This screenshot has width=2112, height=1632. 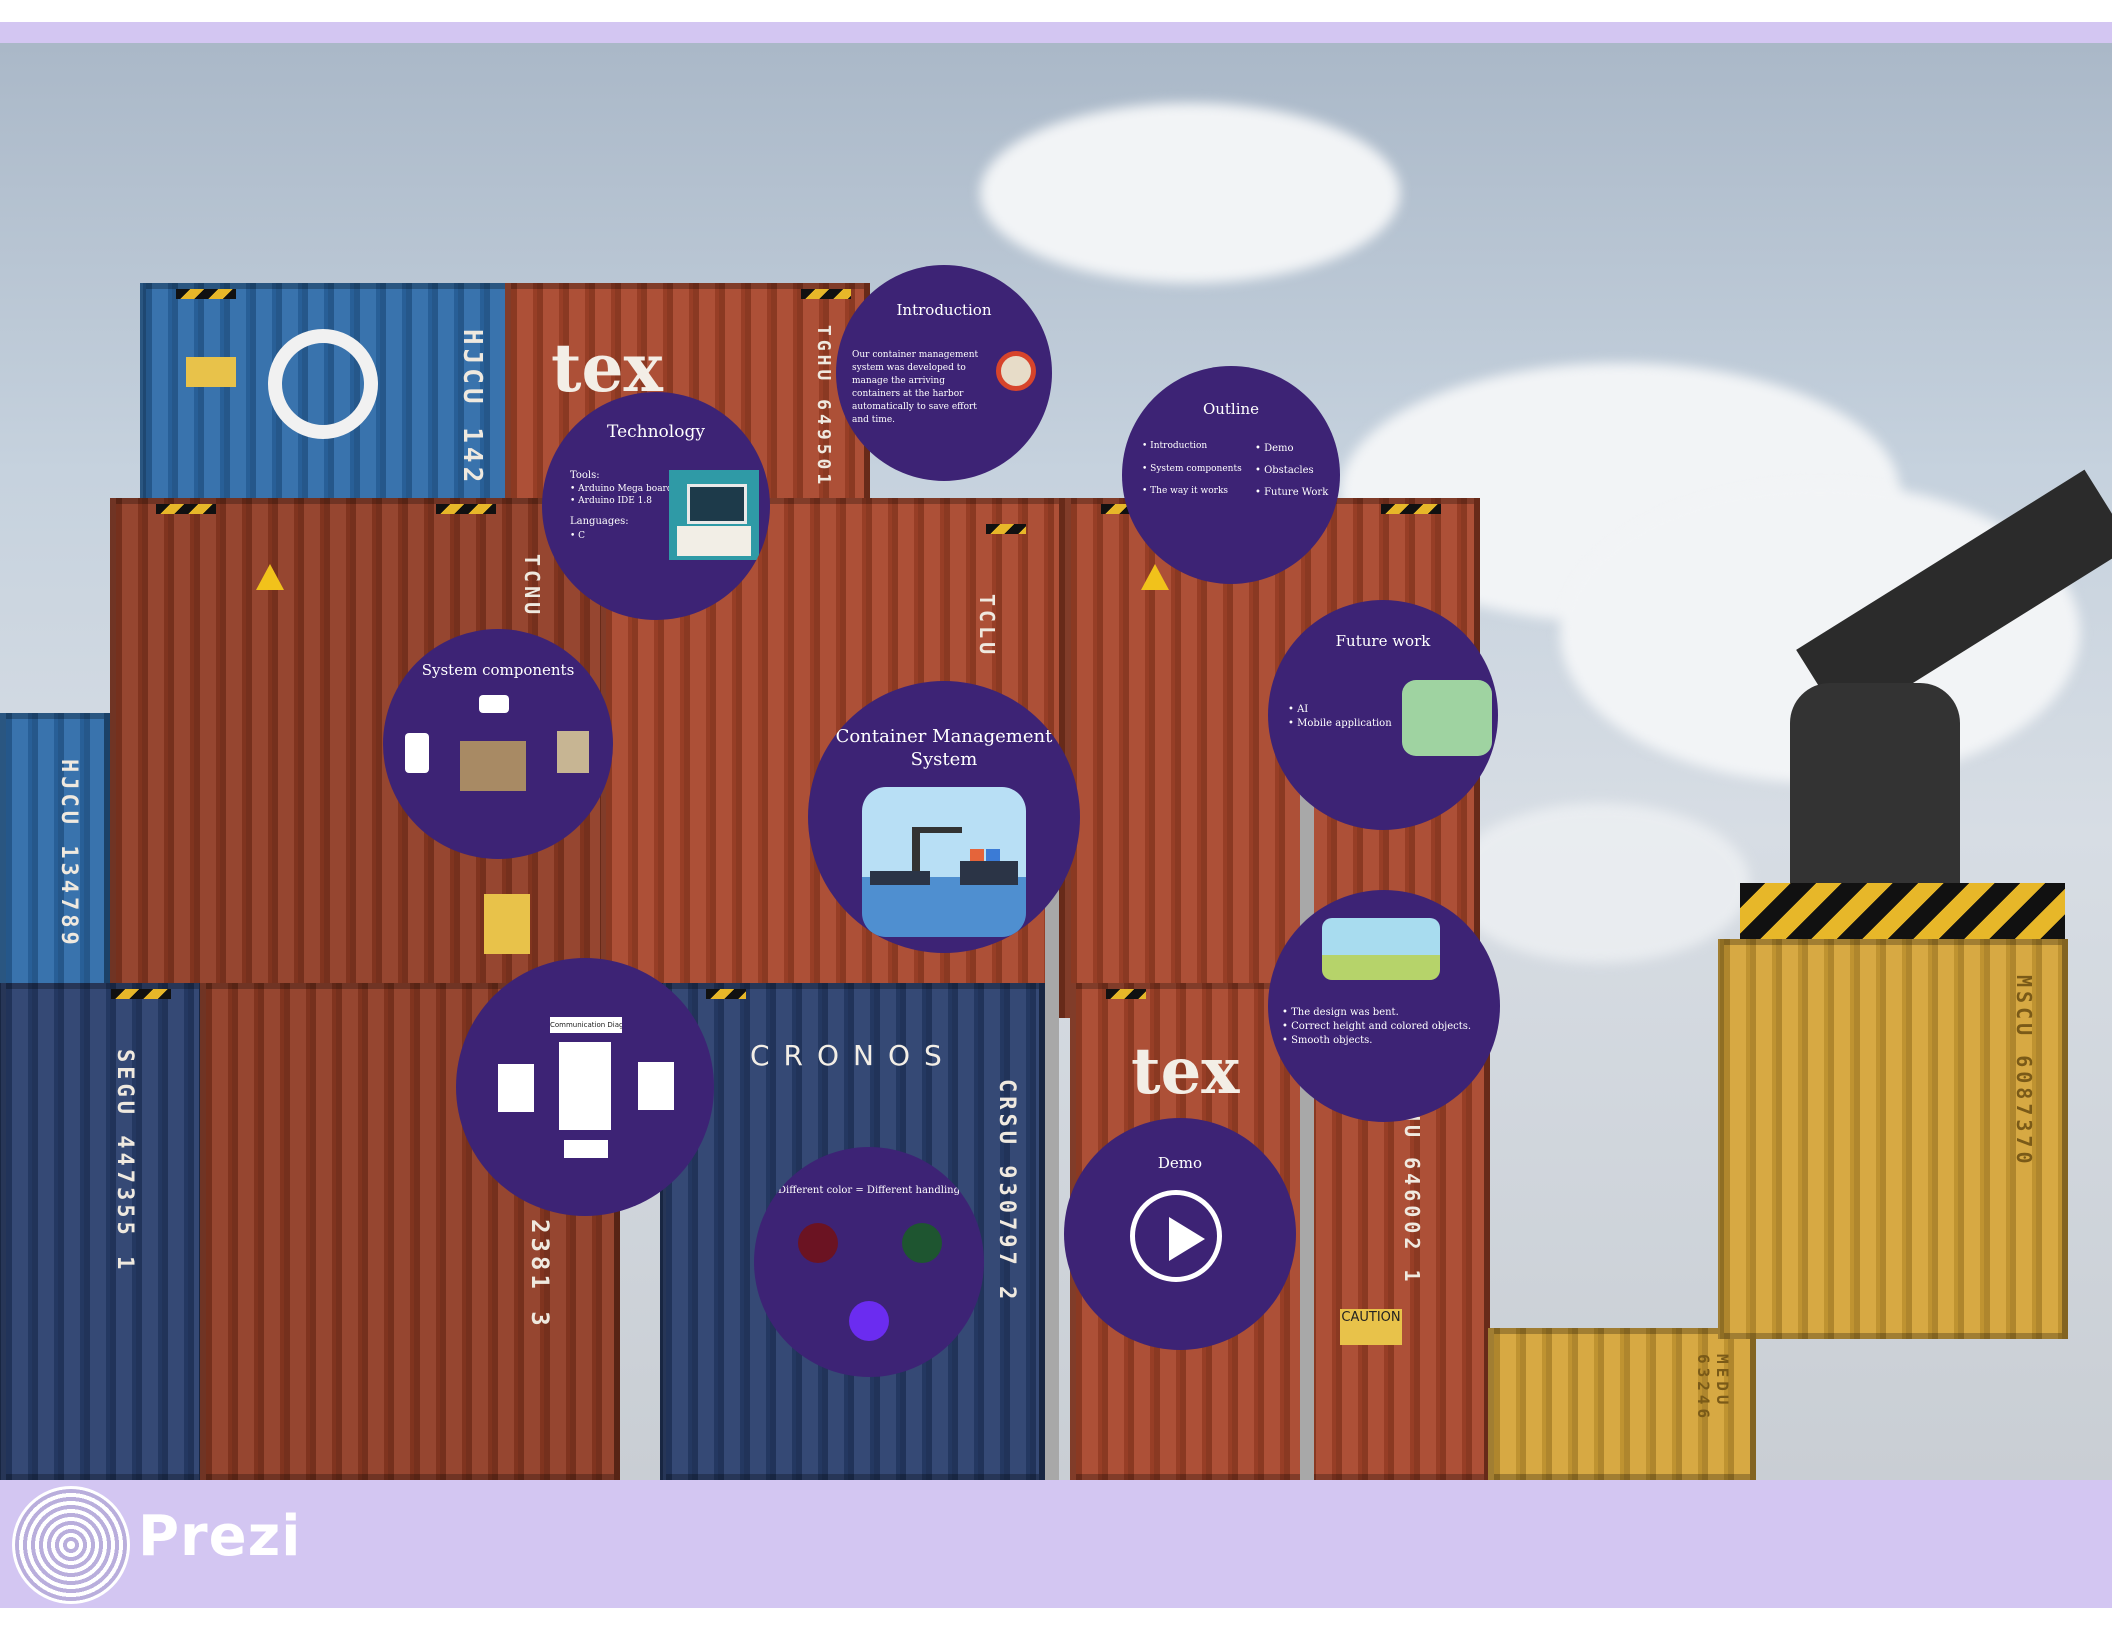 I want to click on harbor-illustration, so click(x=944, y=862).